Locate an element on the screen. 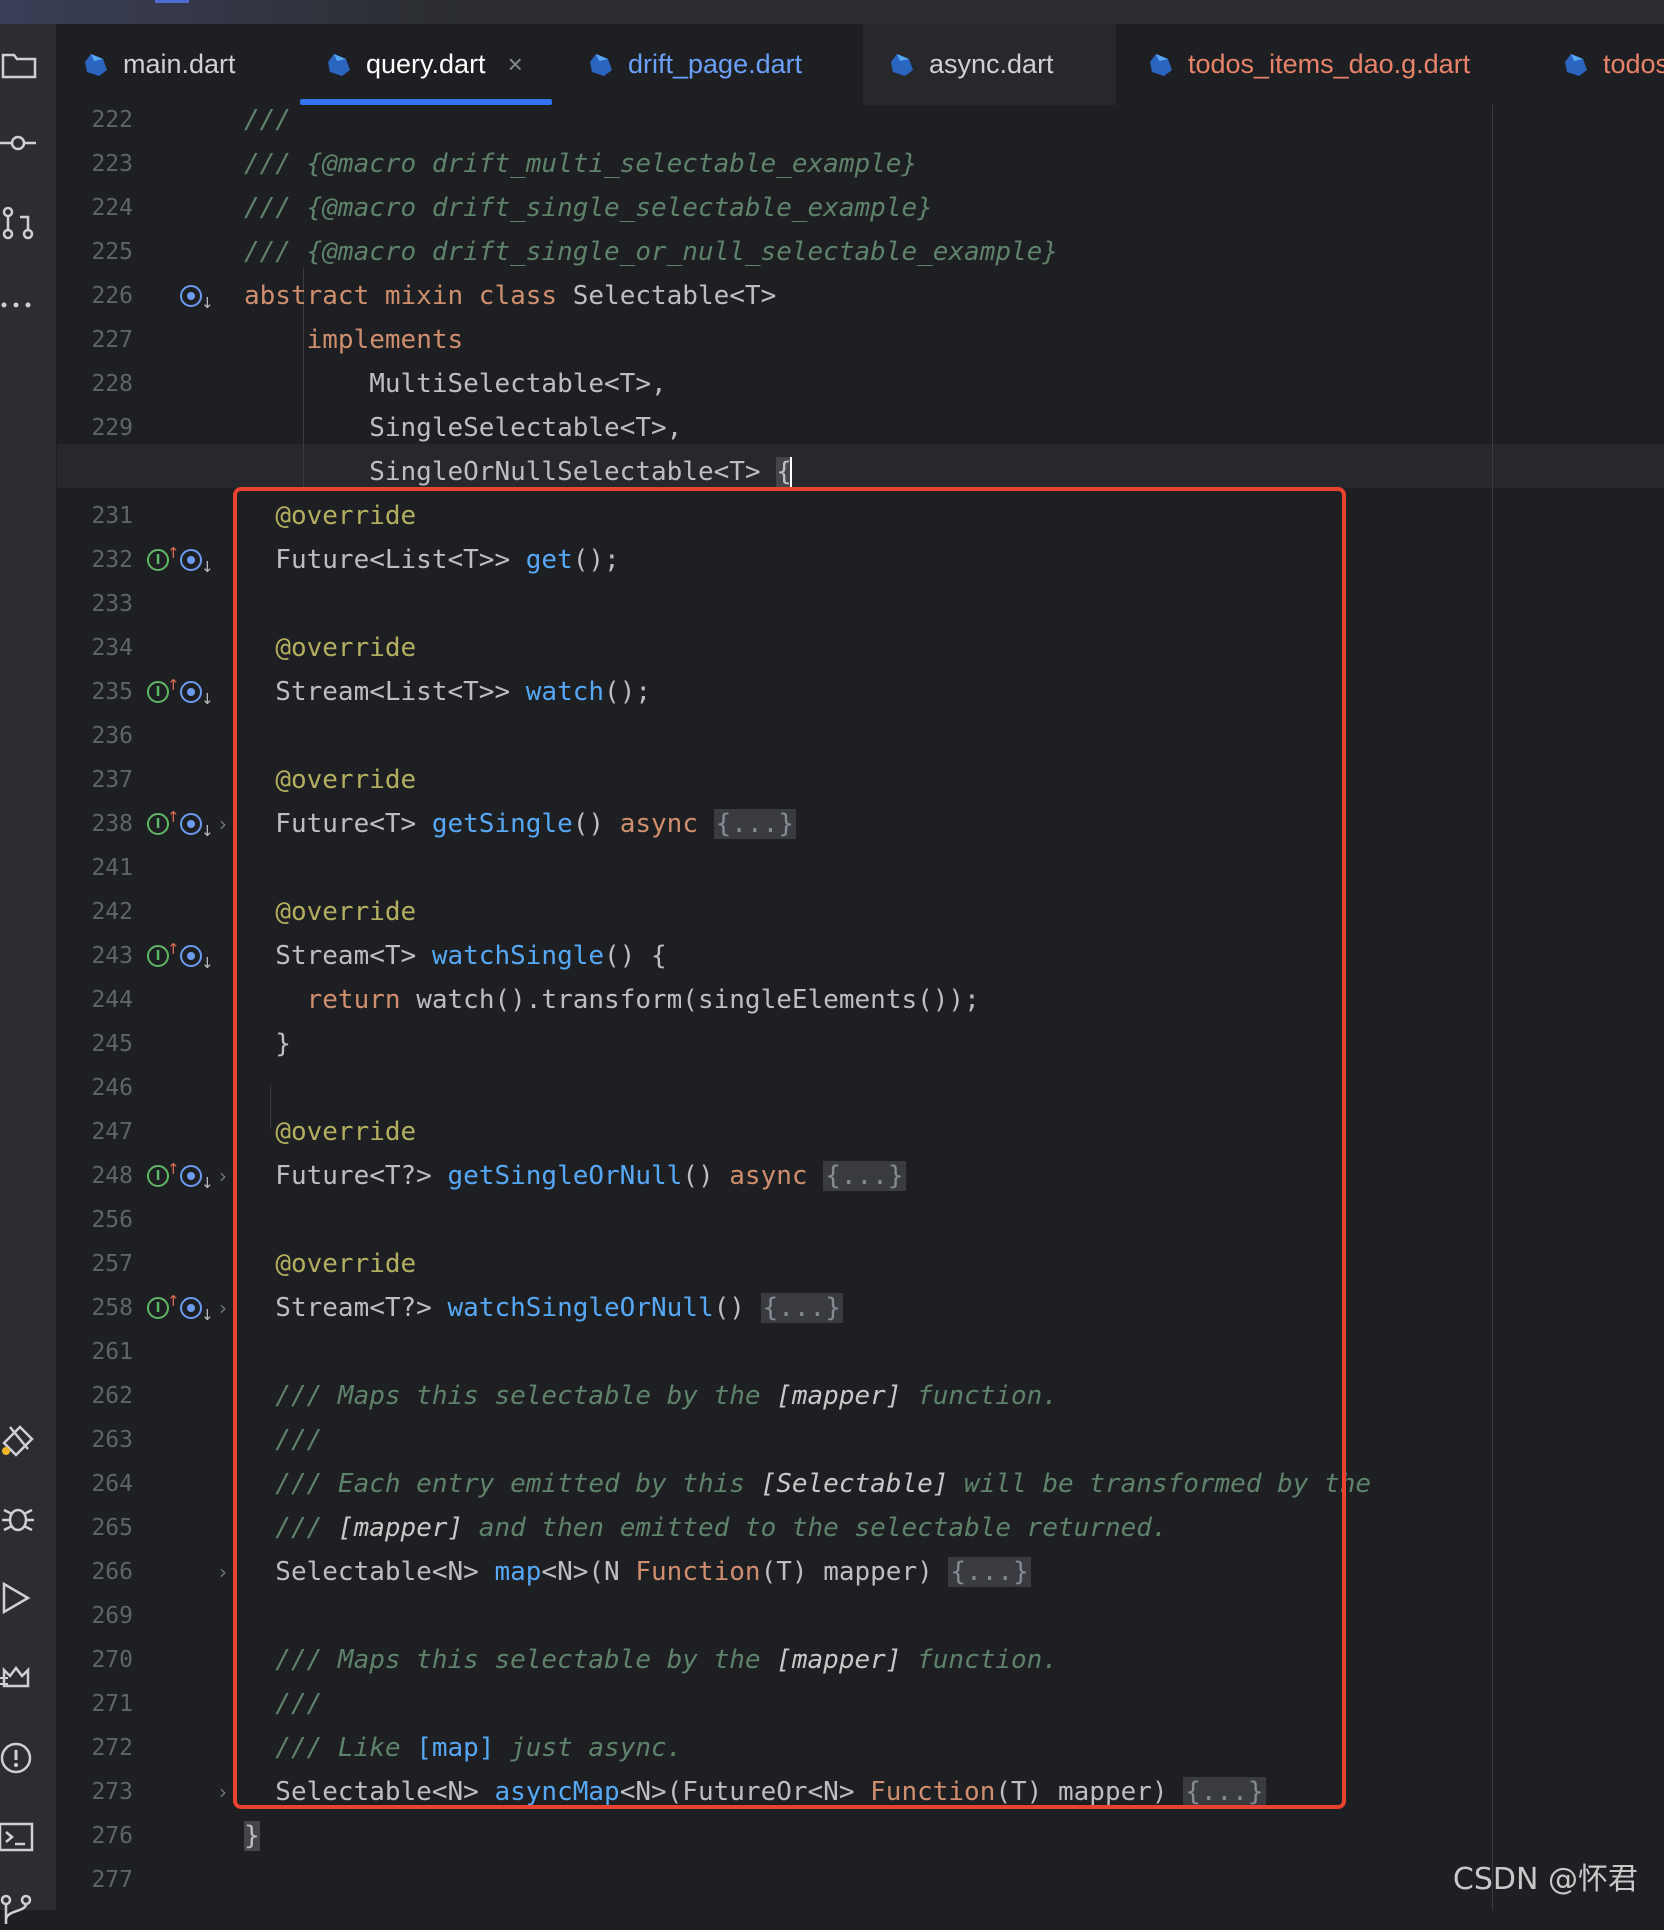 This screenshot has height=1930, width=1664. line-number: 237 is located at coordinates (95, 780).